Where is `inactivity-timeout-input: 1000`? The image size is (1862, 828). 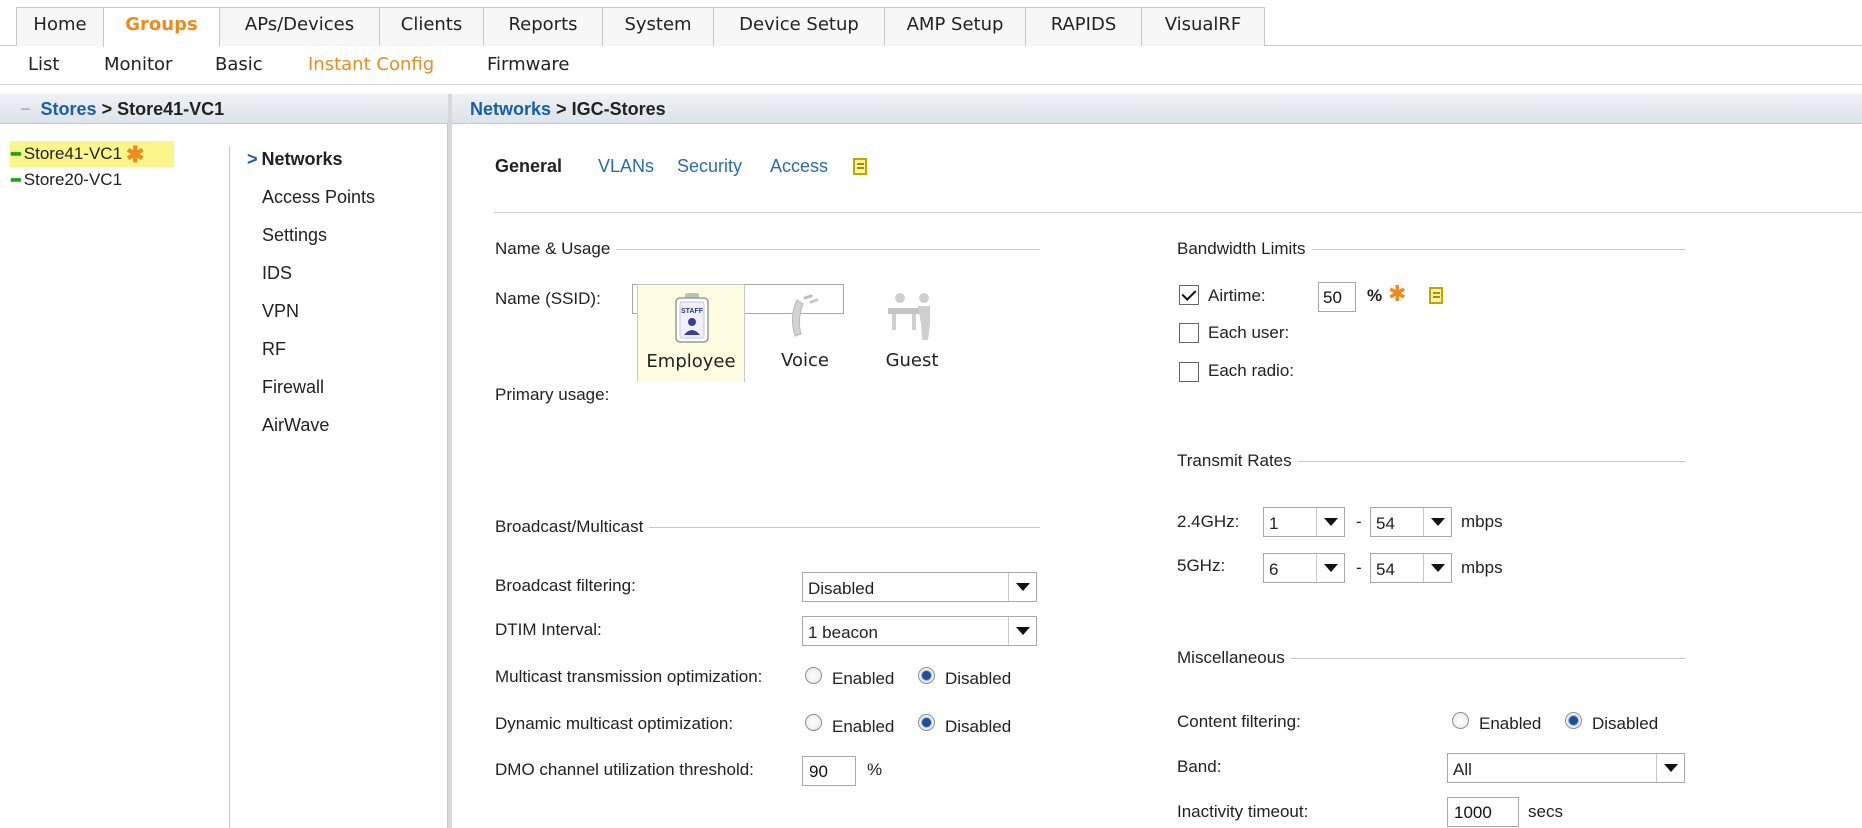
inactivity-timeout-input: 1000 is located at coordinates (1483, 812).